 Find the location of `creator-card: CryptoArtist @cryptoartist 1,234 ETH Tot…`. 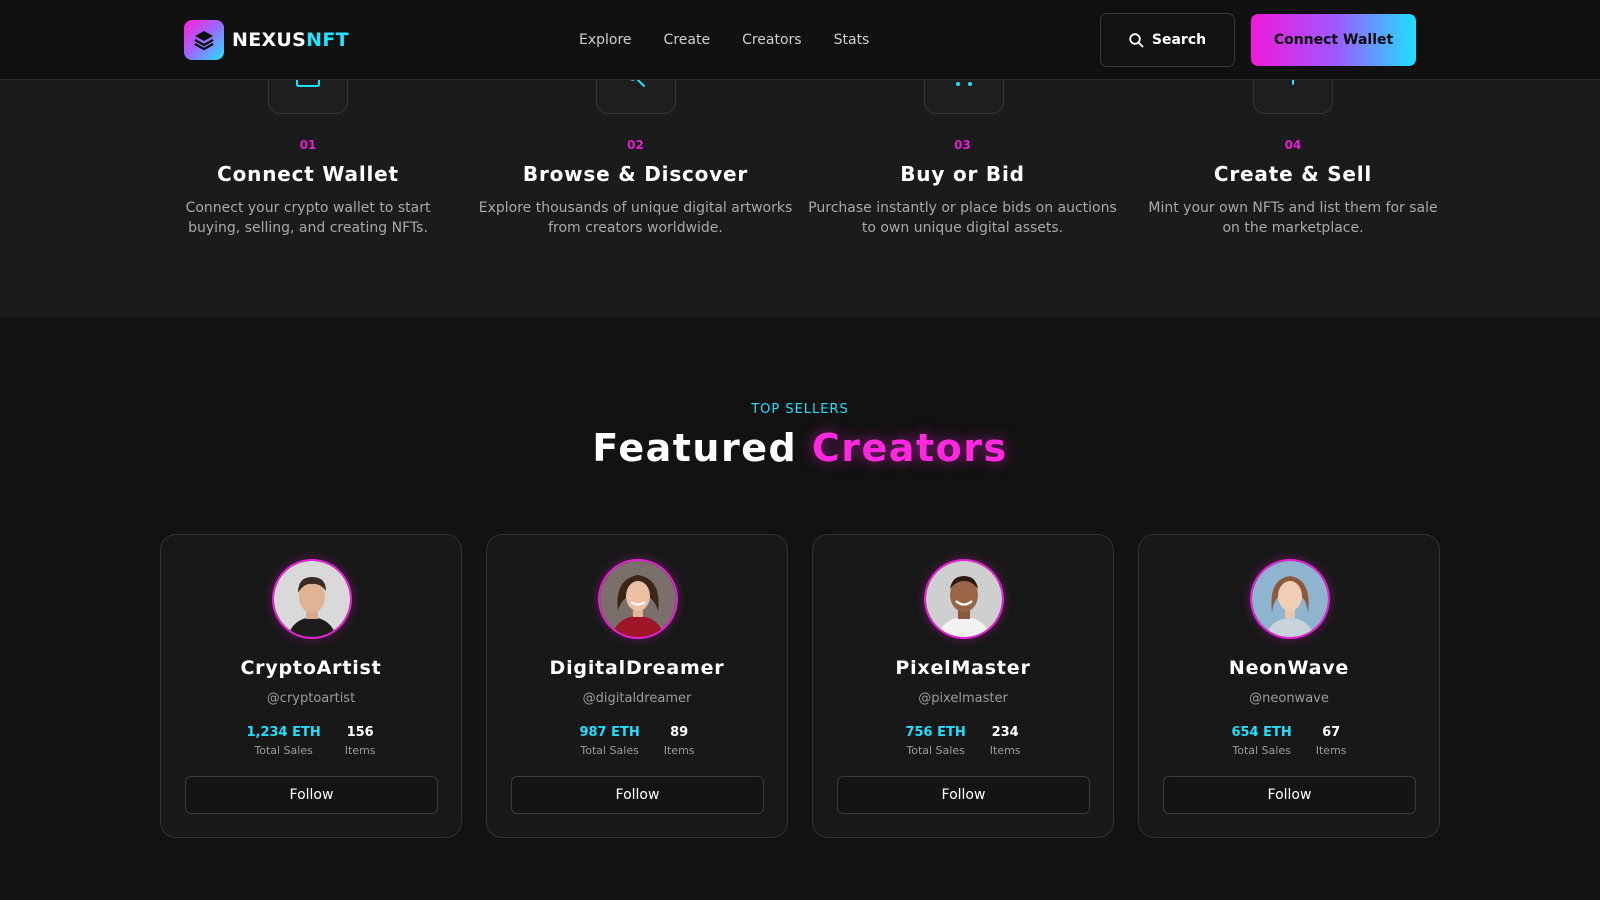

creator-card: CryptoArtist @cryptoartist 1,234 ETH Tot… is located at coordinates (311, 686).